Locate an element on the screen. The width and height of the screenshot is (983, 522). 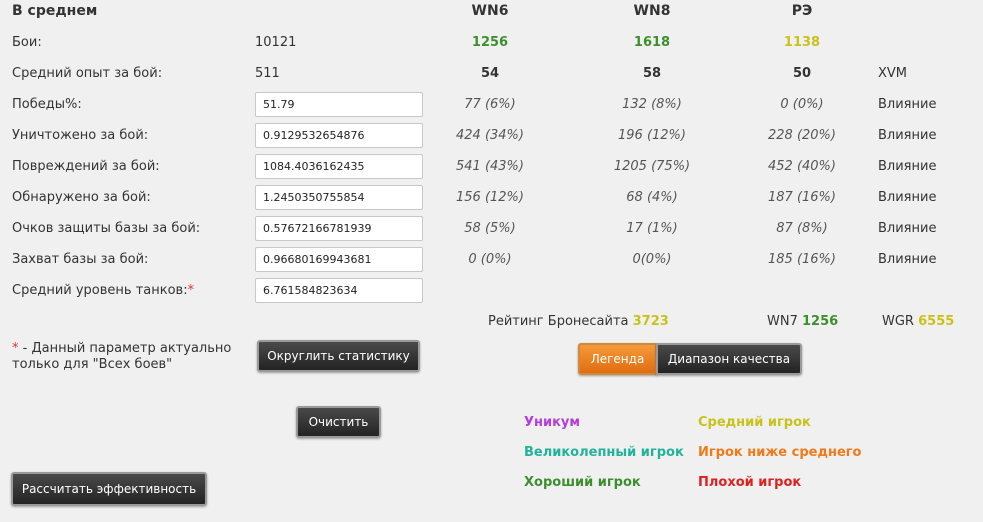
spotted-wn6: 156 (12%) is located at coordinates (490, 197).